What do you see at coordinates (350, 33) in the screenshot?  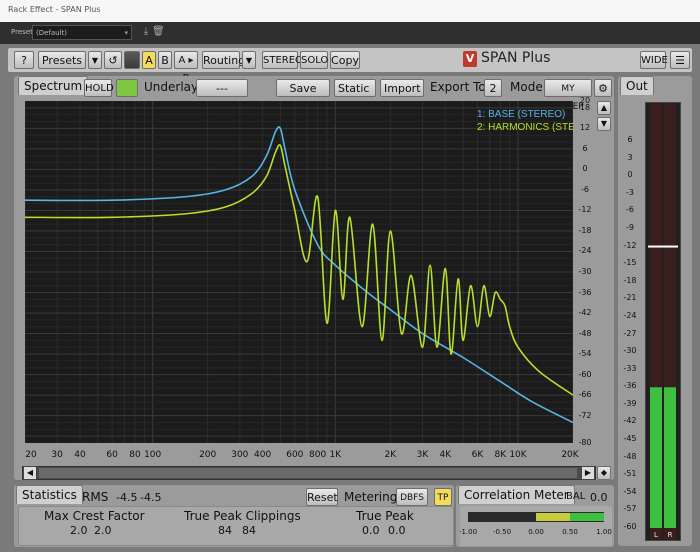 I see `host-preset-bar: Presets: (Default) ⤓ 🗑` at bounding box center [350, 33].